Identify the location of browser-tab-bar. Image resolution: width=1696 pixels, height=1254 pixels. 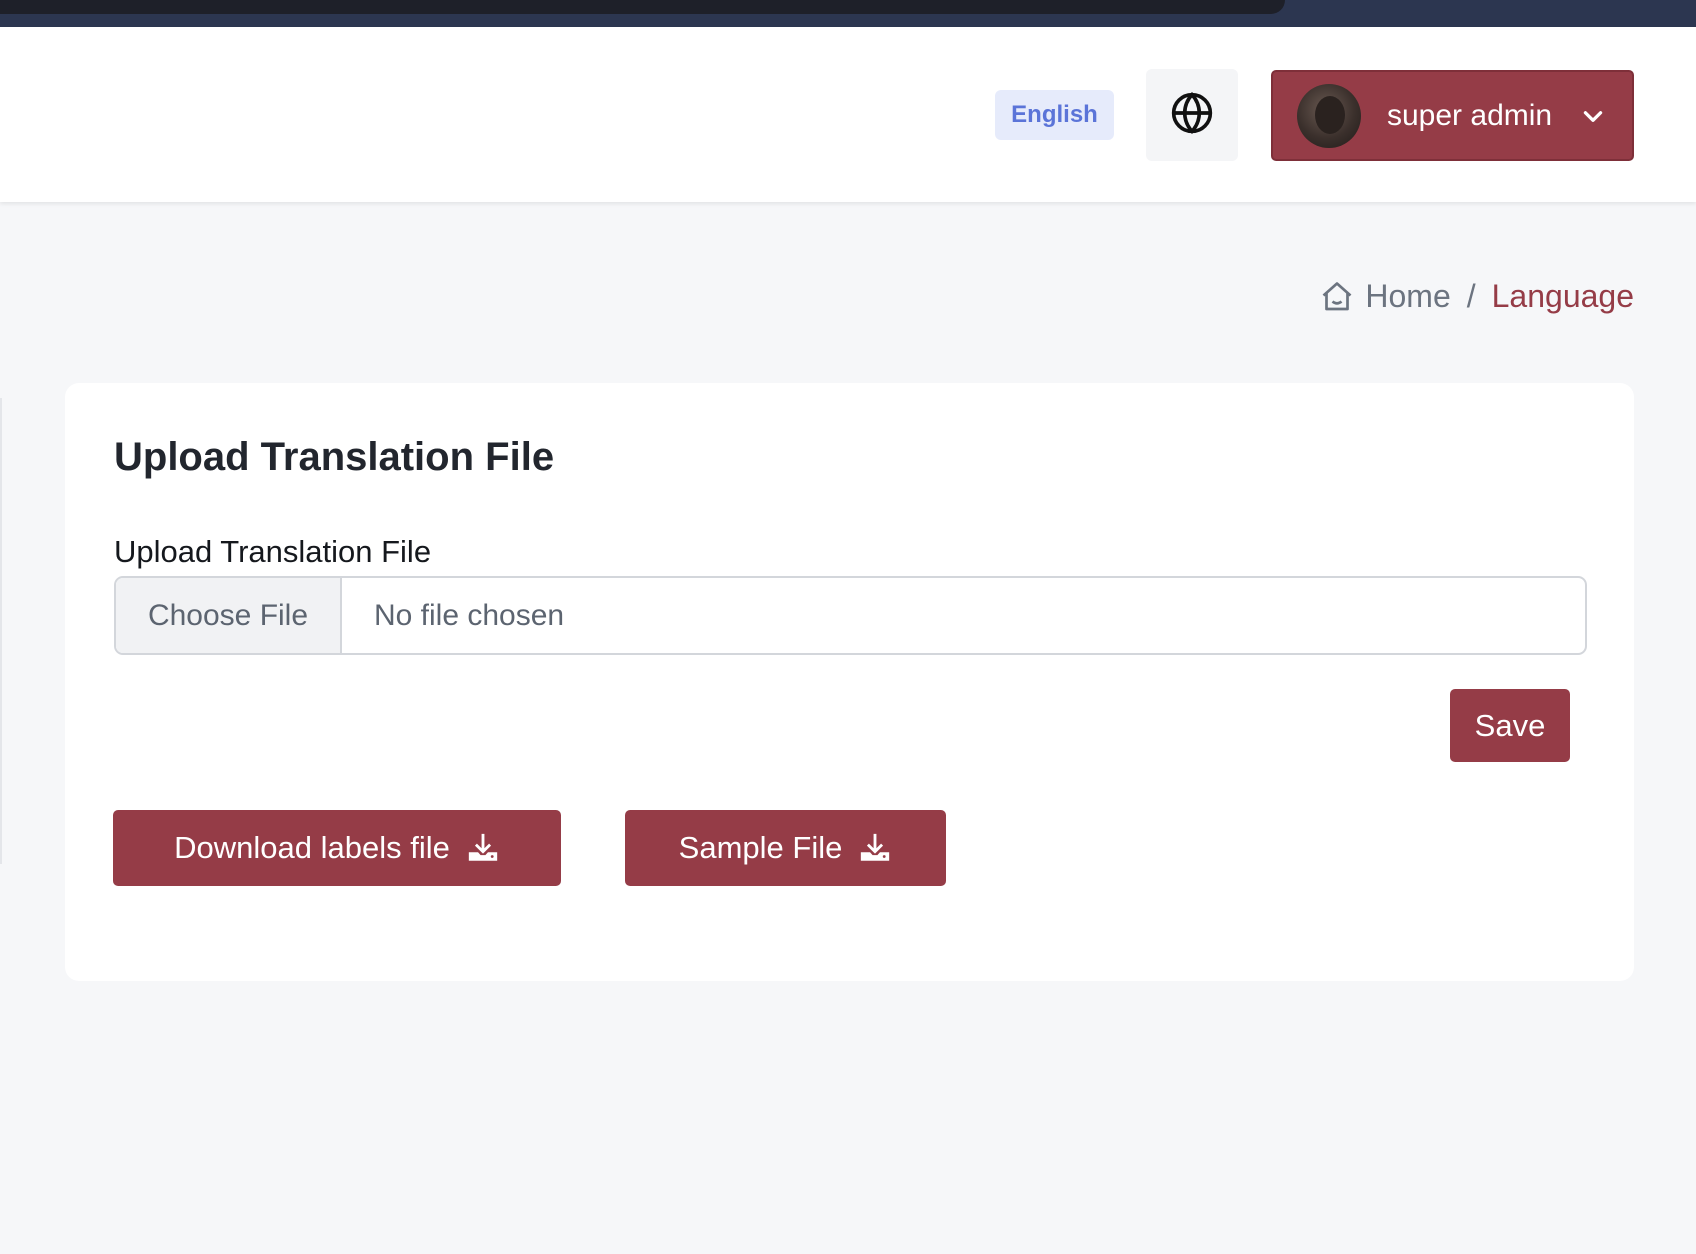
(642, 7).